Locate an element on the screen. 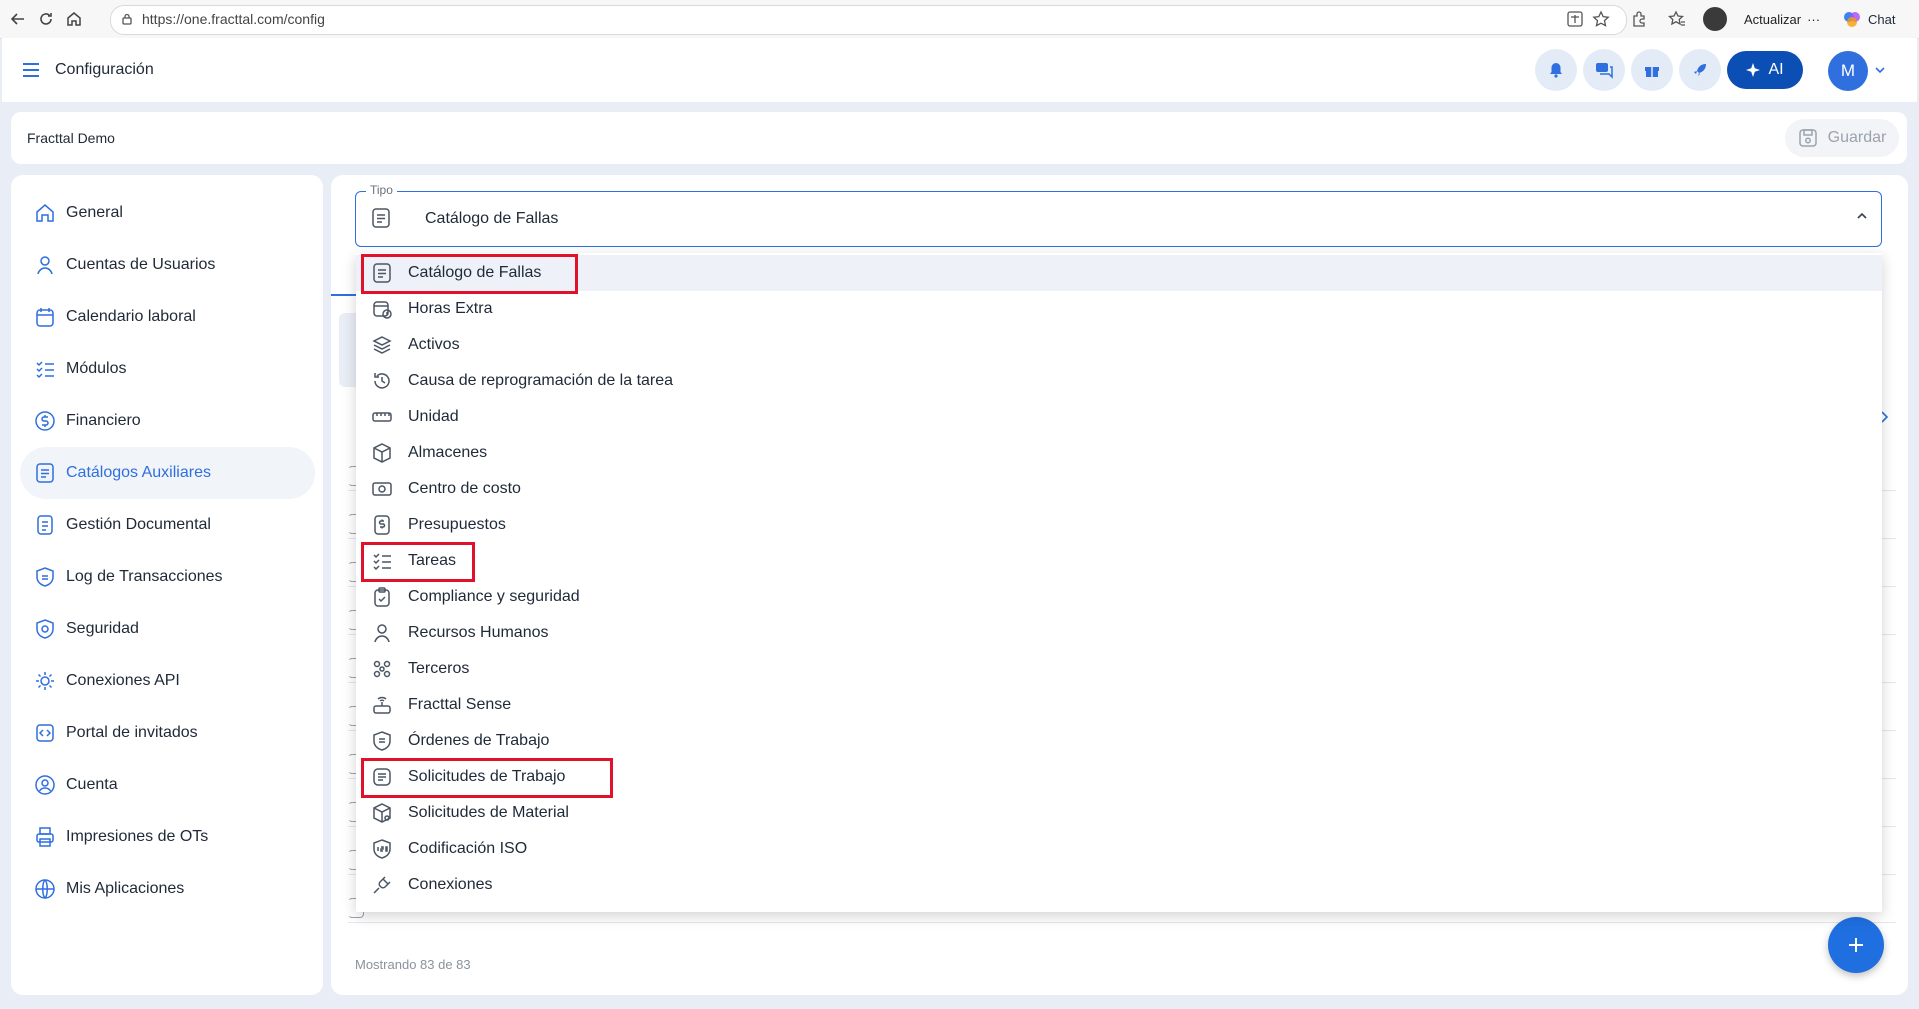  dropdown-option-label: Almacenes is located at coordinates (448, 452).